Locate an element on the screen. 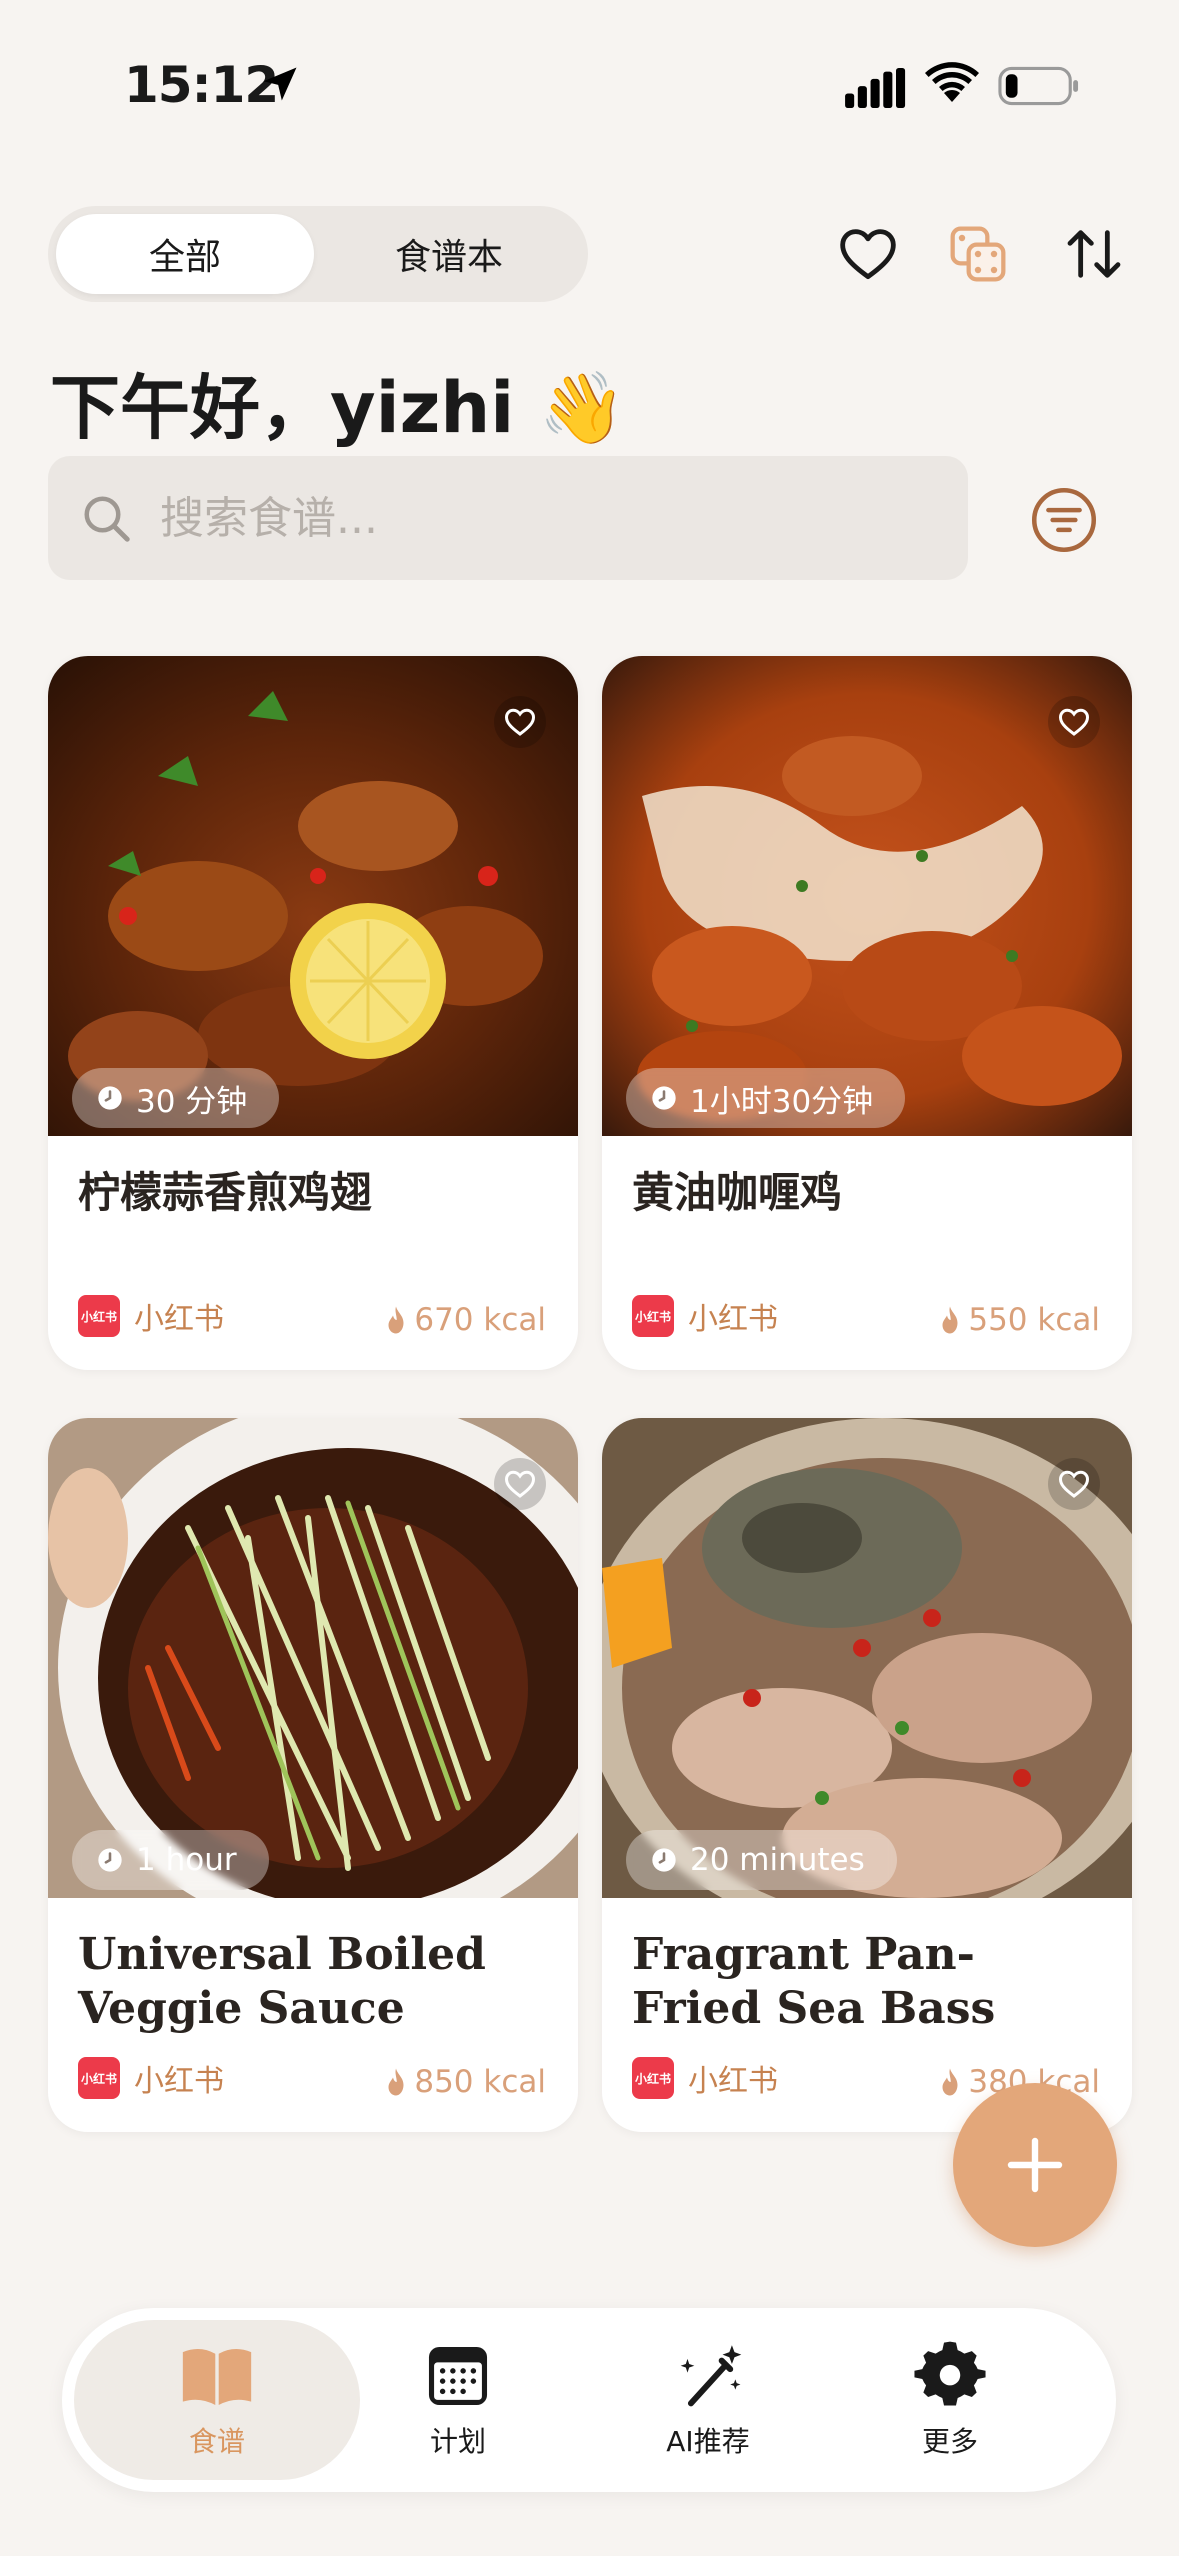 The height and width of the screenshot is (2556, 1179). recipe-title: Fragrant Pan-Fried Sea Bass is located at coordinates (814, 1981).